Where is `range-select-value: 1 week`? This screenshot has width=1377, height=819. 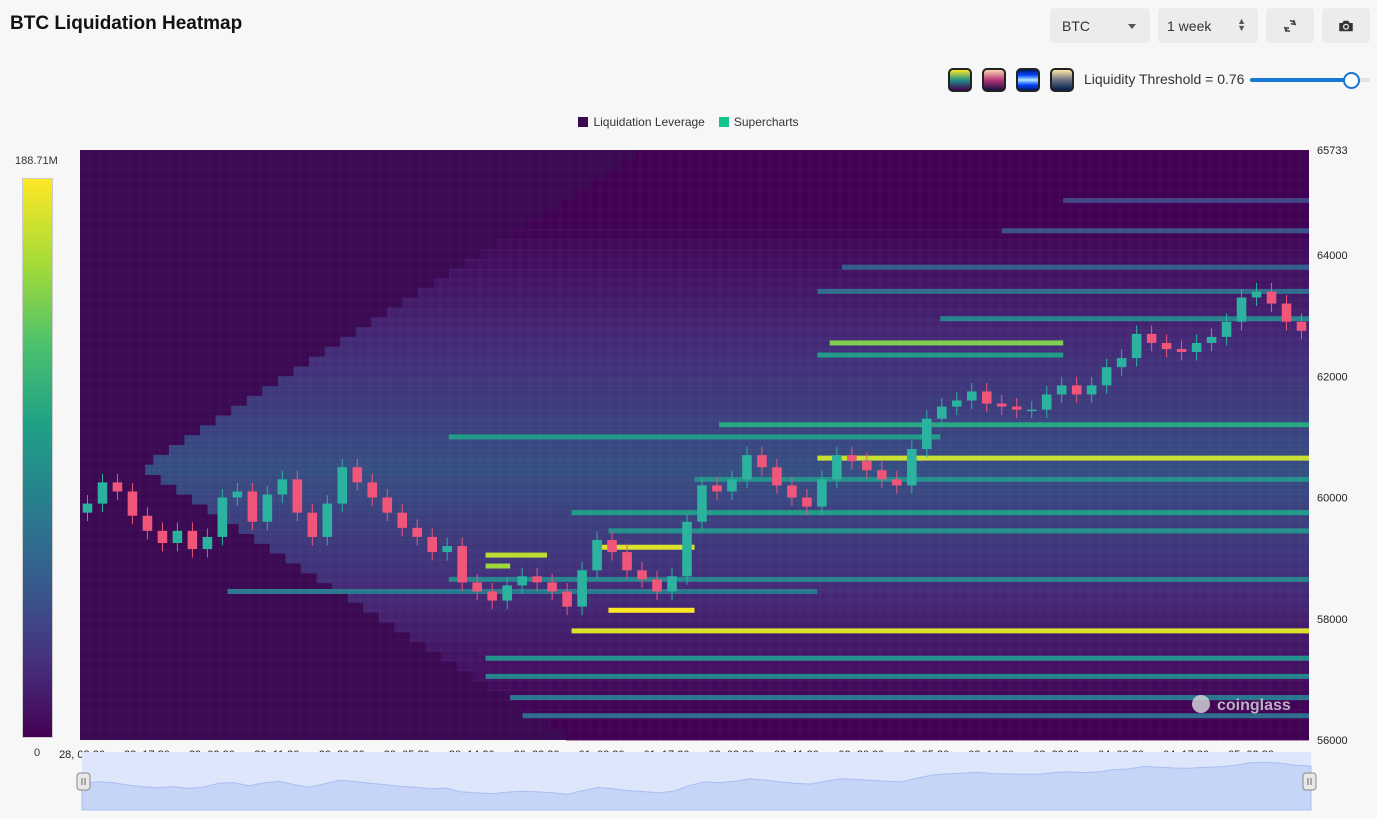
range-select-value: 1 week is located at coordinates (1189, 25).